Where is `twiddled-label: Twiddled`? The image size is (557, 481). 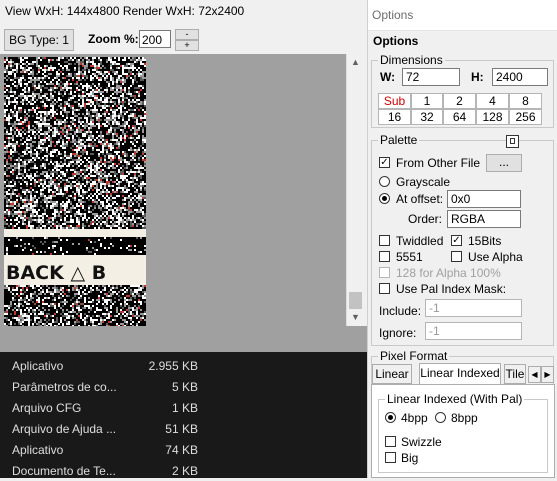
twiddled-label: Twiddled is located at coordinates (420, 241).